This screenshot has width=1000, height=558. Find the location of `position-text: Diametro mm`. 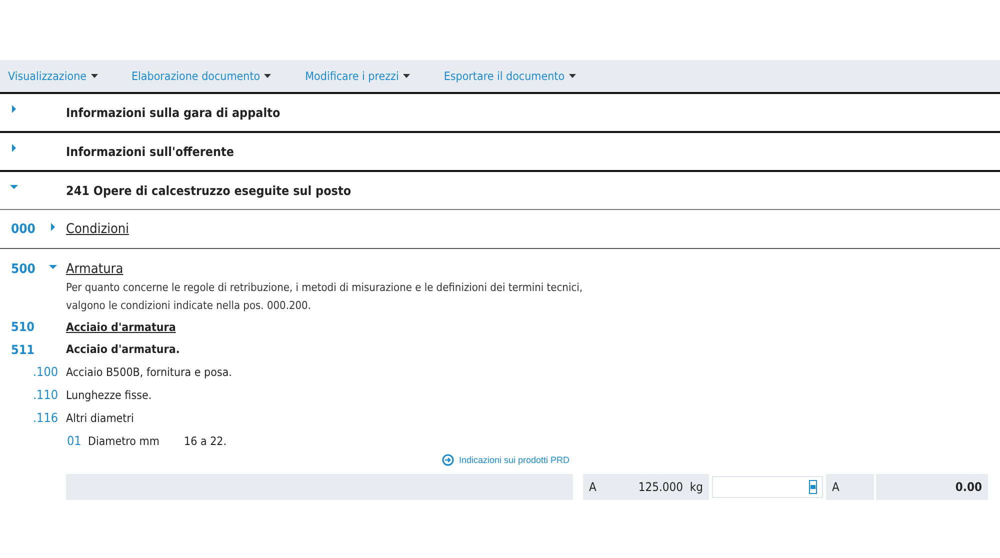

position-text: Diametro mm is located at coordinates (124, 441).